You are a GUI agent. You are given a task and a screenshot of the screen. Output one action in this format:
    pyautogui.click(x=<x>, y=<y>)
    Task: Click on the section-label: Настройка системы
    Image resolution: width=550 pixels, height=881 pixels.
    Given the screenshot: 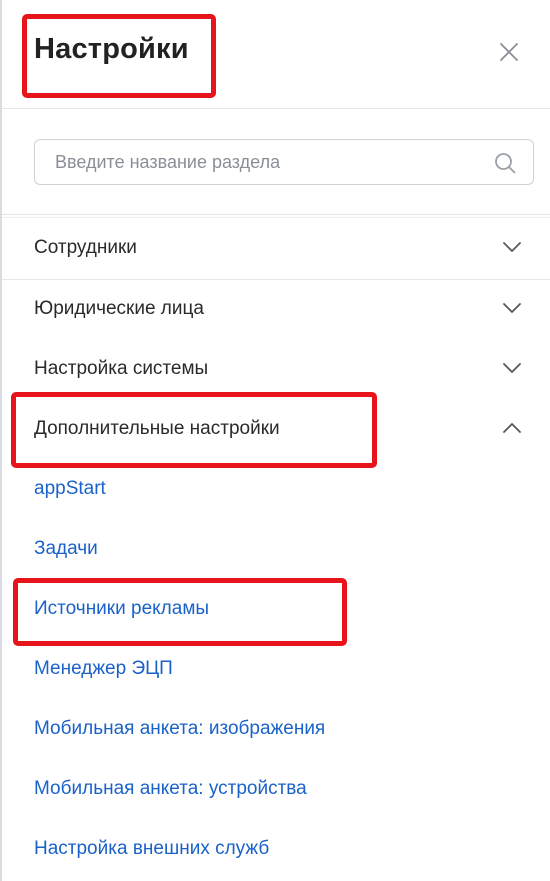 What is the action you would take?
    pyautogui.click(x=121, y=368)
    